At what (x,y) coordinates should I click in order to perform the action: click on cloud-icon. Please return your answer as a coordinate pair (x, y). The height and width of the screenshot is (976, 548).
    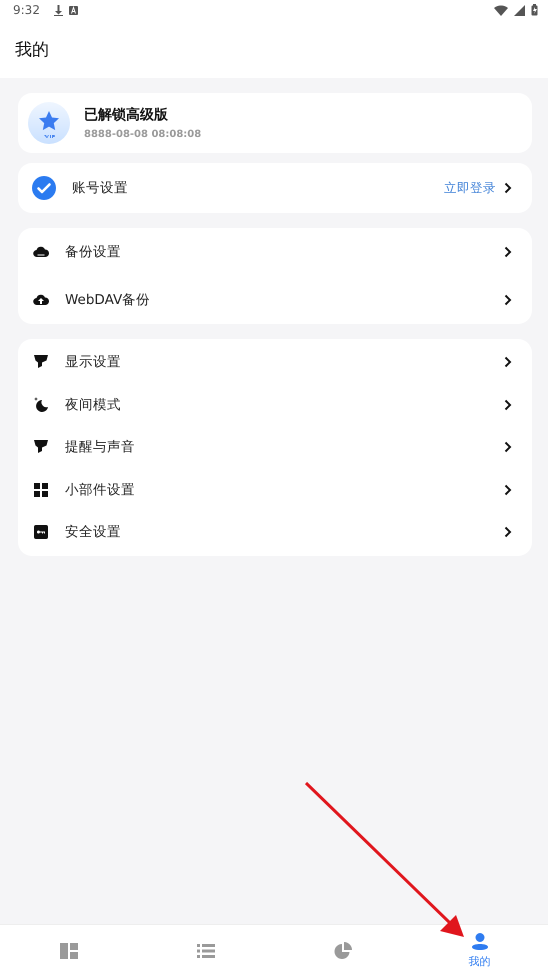
    Looking at the image, I should click on (41, 252).